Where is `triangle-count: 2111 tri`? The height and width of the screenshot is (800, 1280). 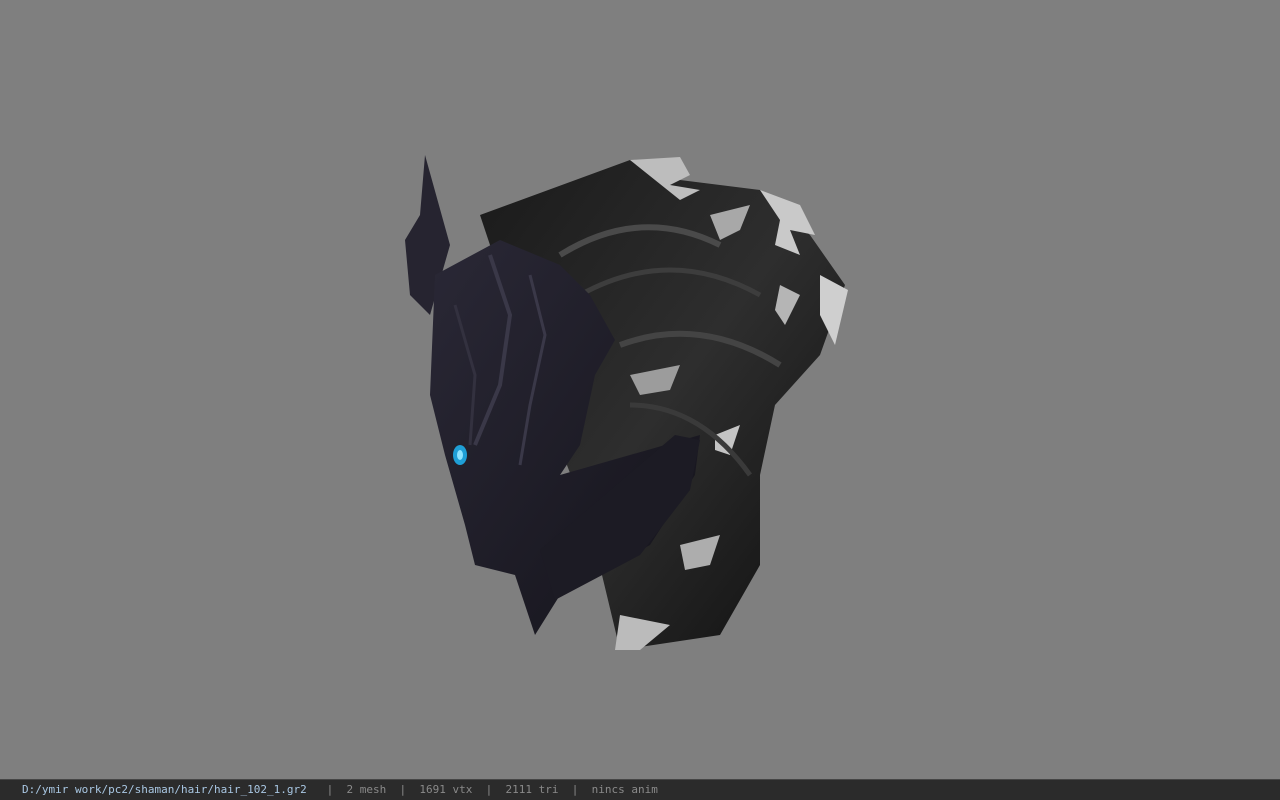
triangle-count: 2111 tri is located at coordinates (532, 789).